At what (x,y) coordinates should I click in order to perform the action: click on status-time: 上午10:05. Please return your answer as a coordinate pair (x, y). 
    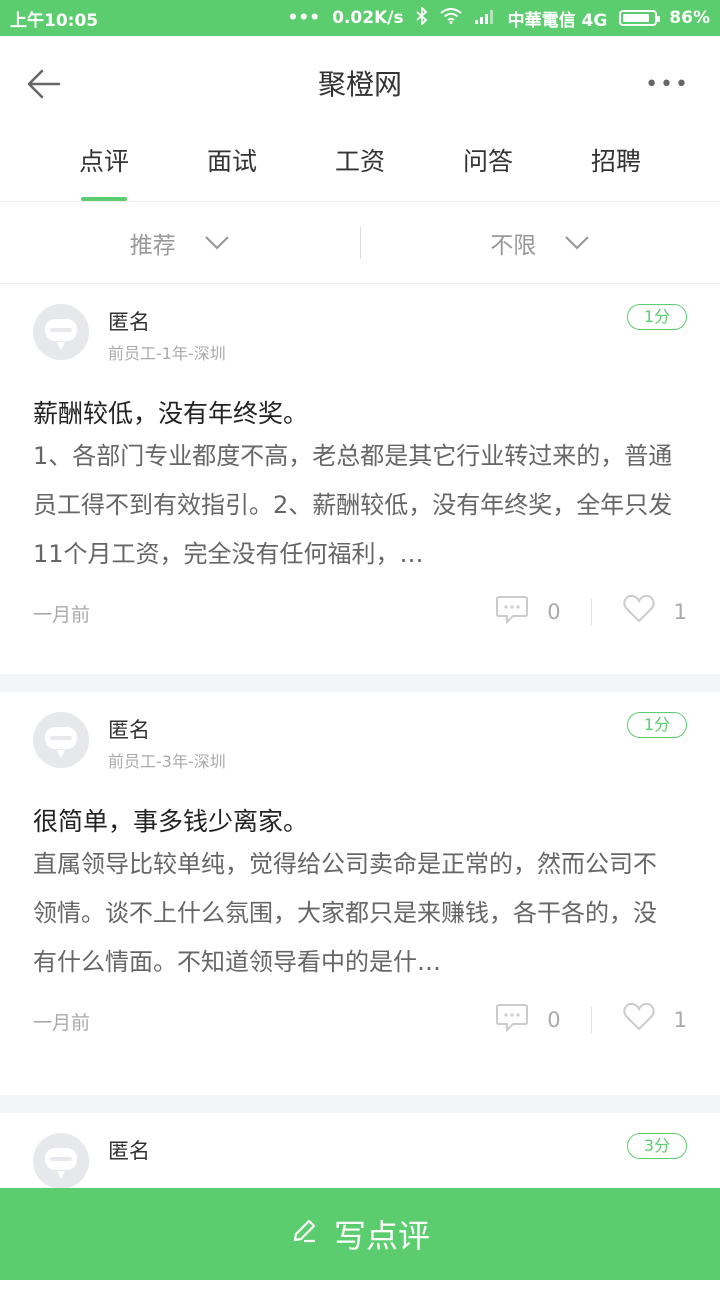
    Looking at the image, I should click on (54, 18).